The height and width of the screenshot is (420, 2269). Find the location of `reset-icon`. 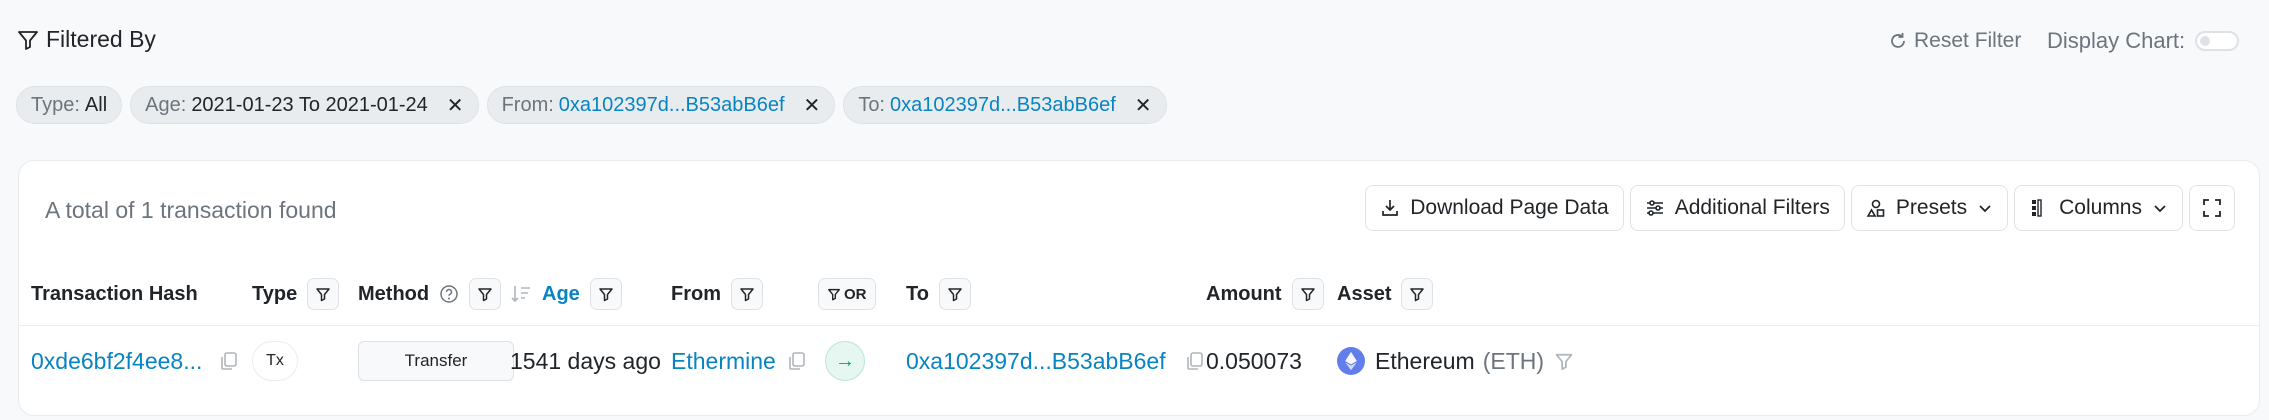

reset-icon is located at coordinates (1898, 41).